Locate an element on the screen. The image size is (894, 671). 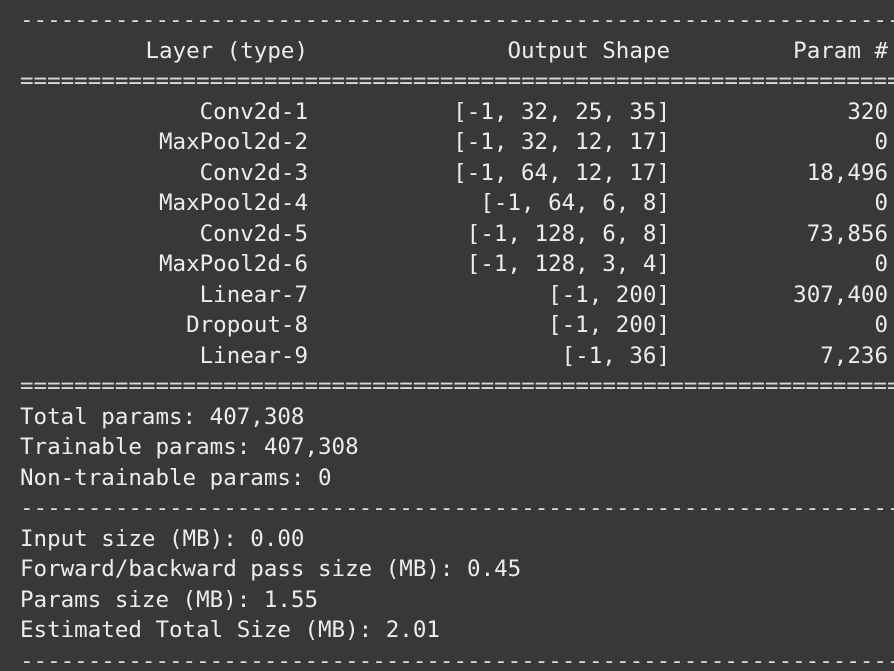
input-size: Input size (MB): 0.00 is located at coordinates (162, 538).